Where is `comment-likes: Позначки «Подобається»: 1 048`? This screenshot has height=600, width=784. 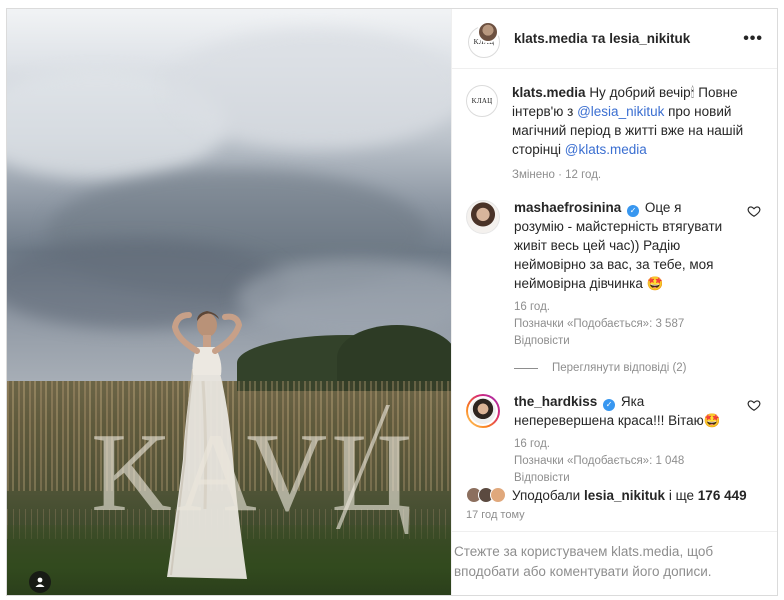 comment-likes: Позначки «Подобається»: 1 048 is located at coordinates (624, 461).